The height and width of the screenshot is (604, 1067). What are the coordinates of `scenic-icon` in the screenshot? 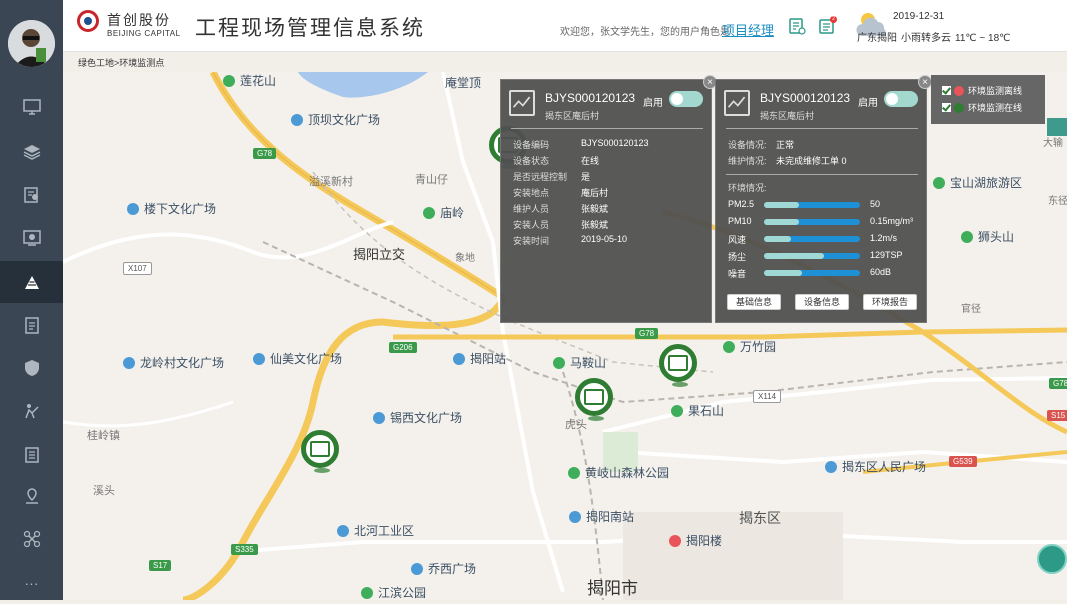 It's located at (939, 182).